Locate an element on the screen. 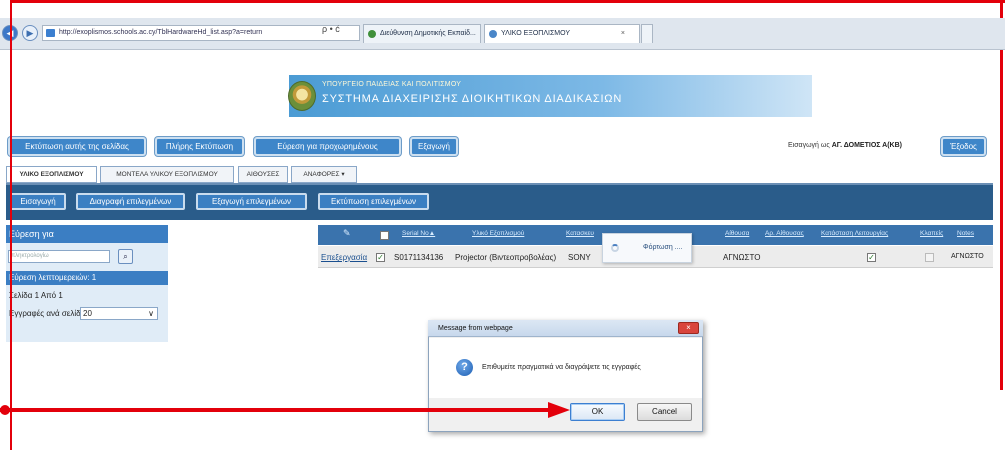  page-indicator: Σελίδα 1 Από 1 is located at coordinates (36, 295).